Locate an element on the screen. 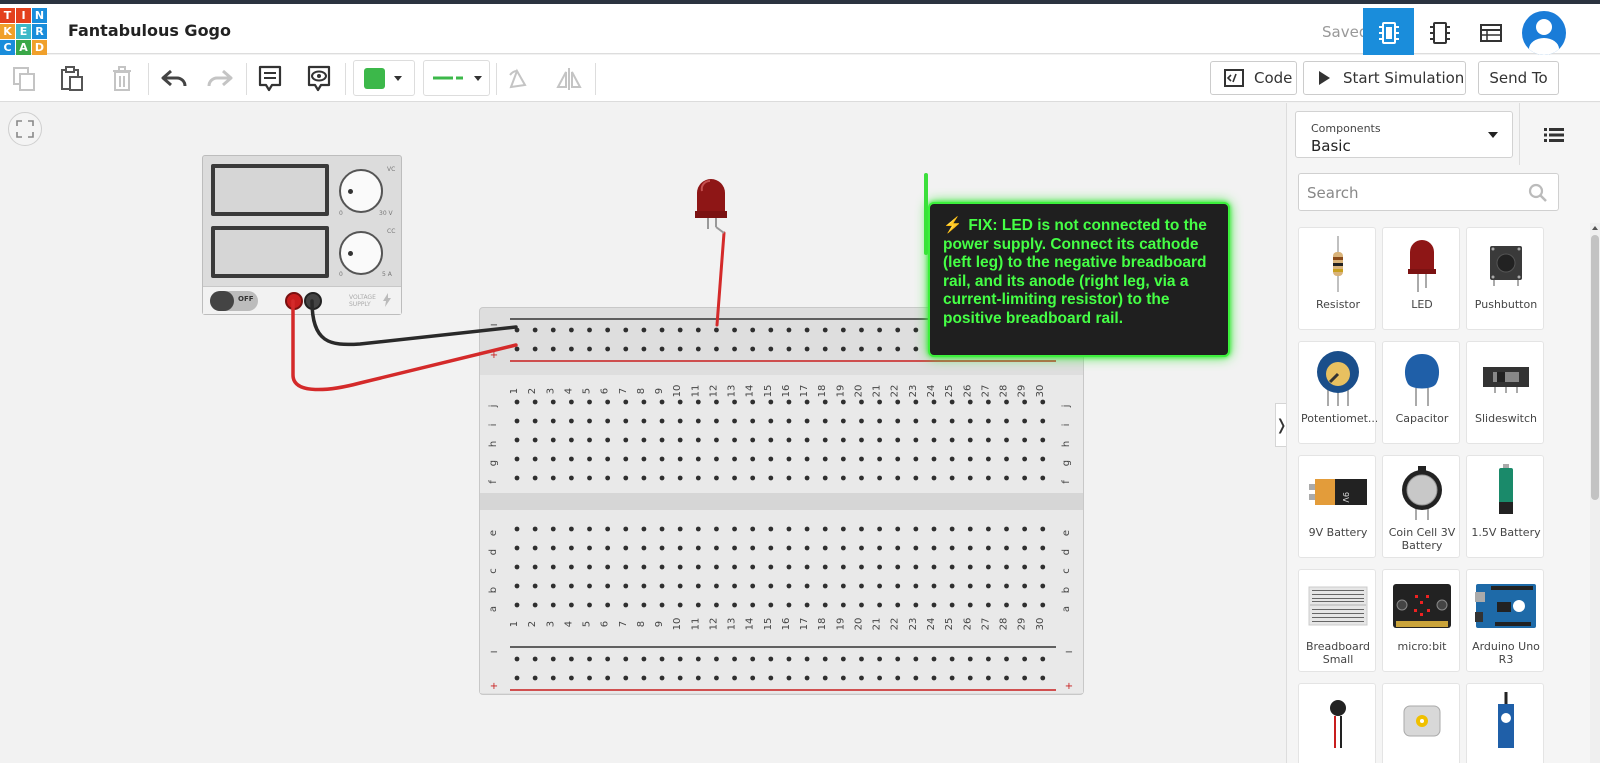  code-button-label: Code is located at coordinates (1273, 78).